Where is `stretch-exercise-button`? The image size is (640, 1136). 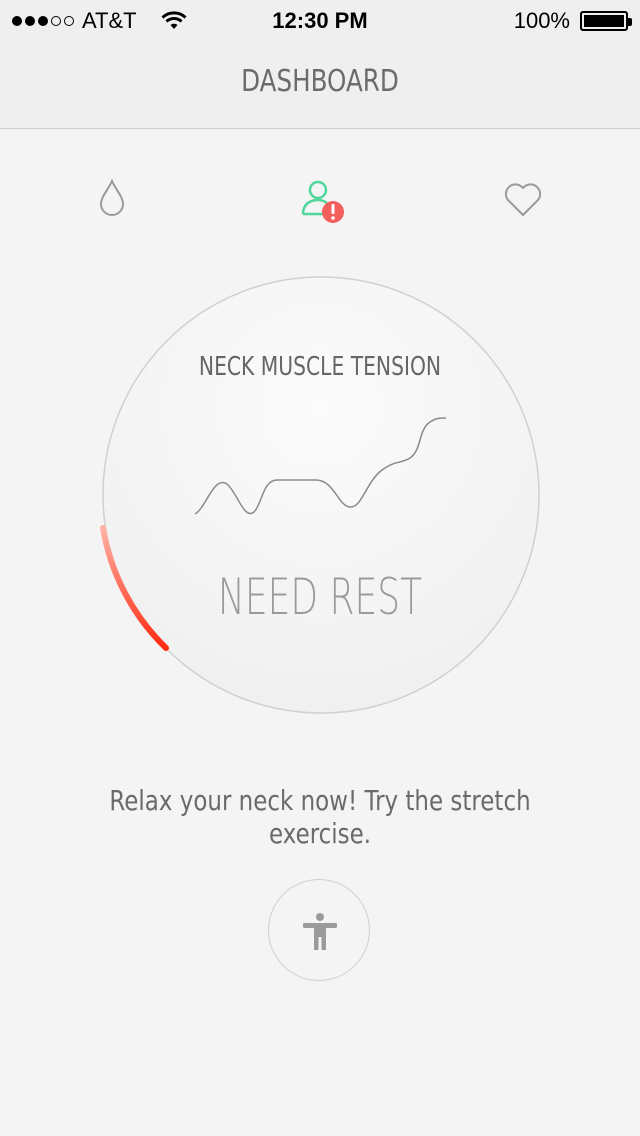
stretch-exercise-button is located at coordinates (319, 930).